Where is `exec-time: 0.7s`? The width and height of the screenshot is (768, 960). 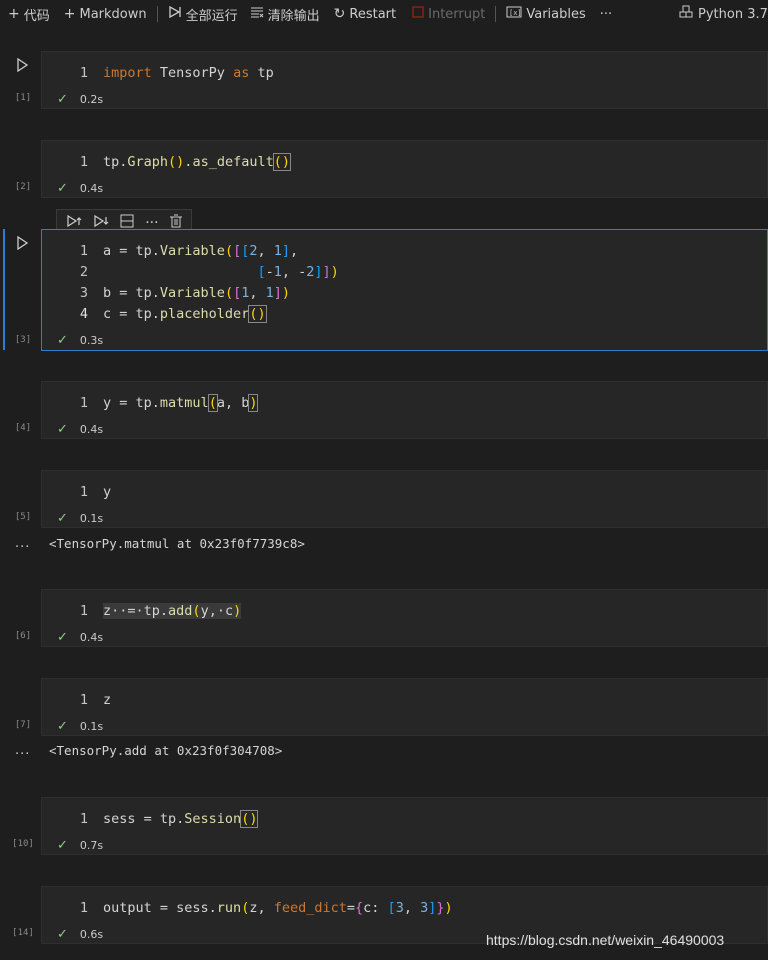
exec-time: 0.7s is located at coordinates (91, 845).